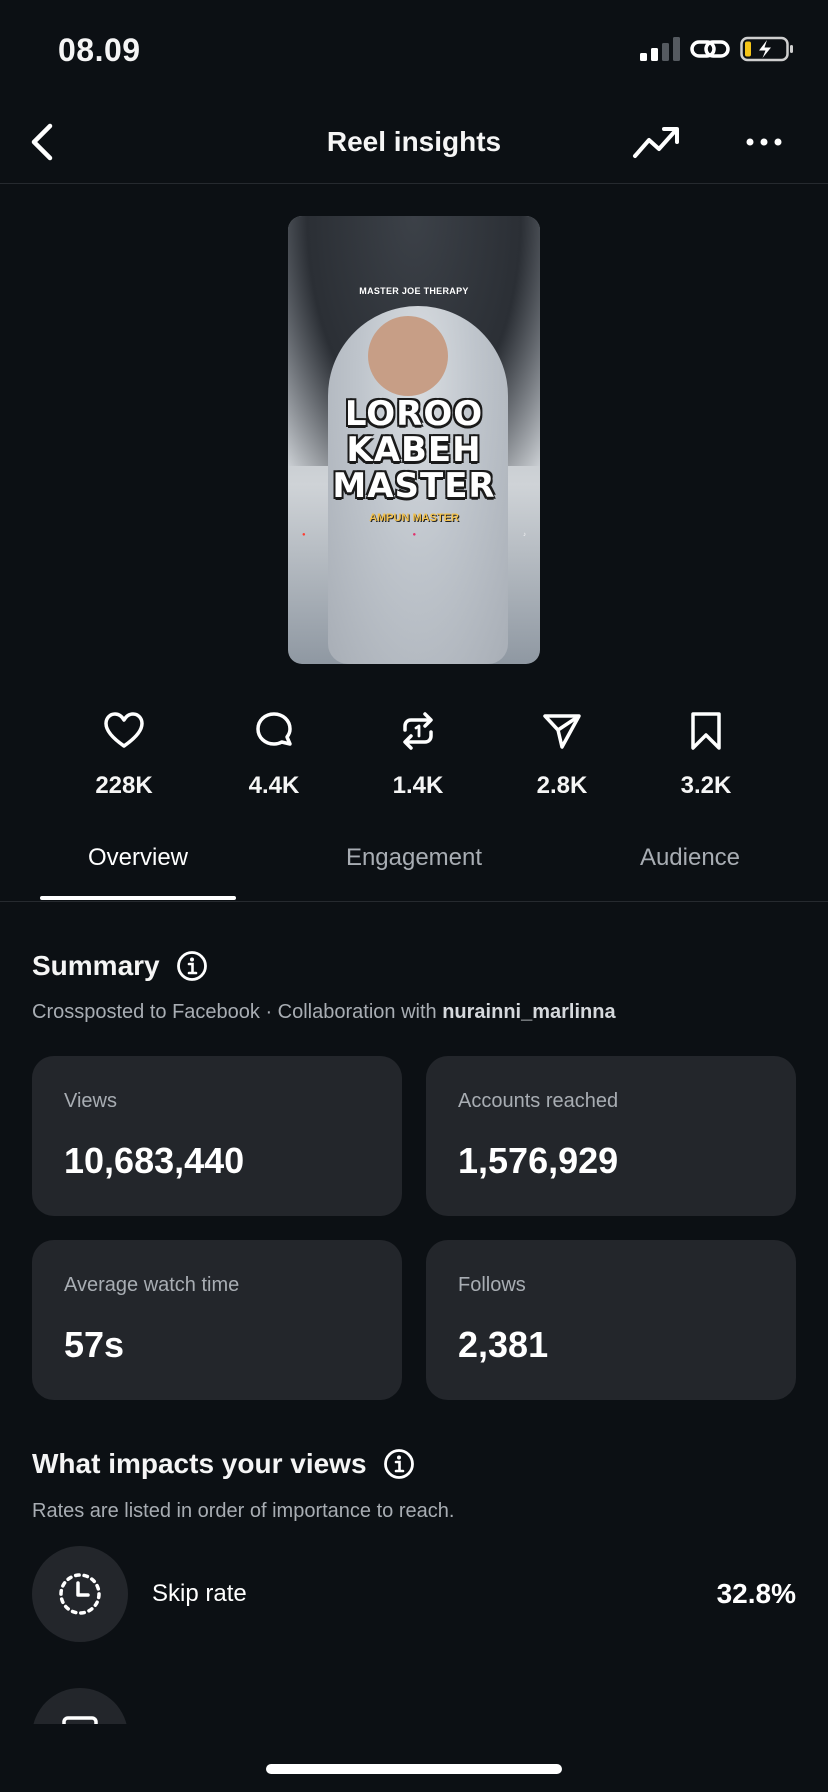 The width and height of the screenshot is (828, 1792). Describe the element at coordinates (706, 785) in the screenshot. I see `stat-value: 3.2K` at that location.